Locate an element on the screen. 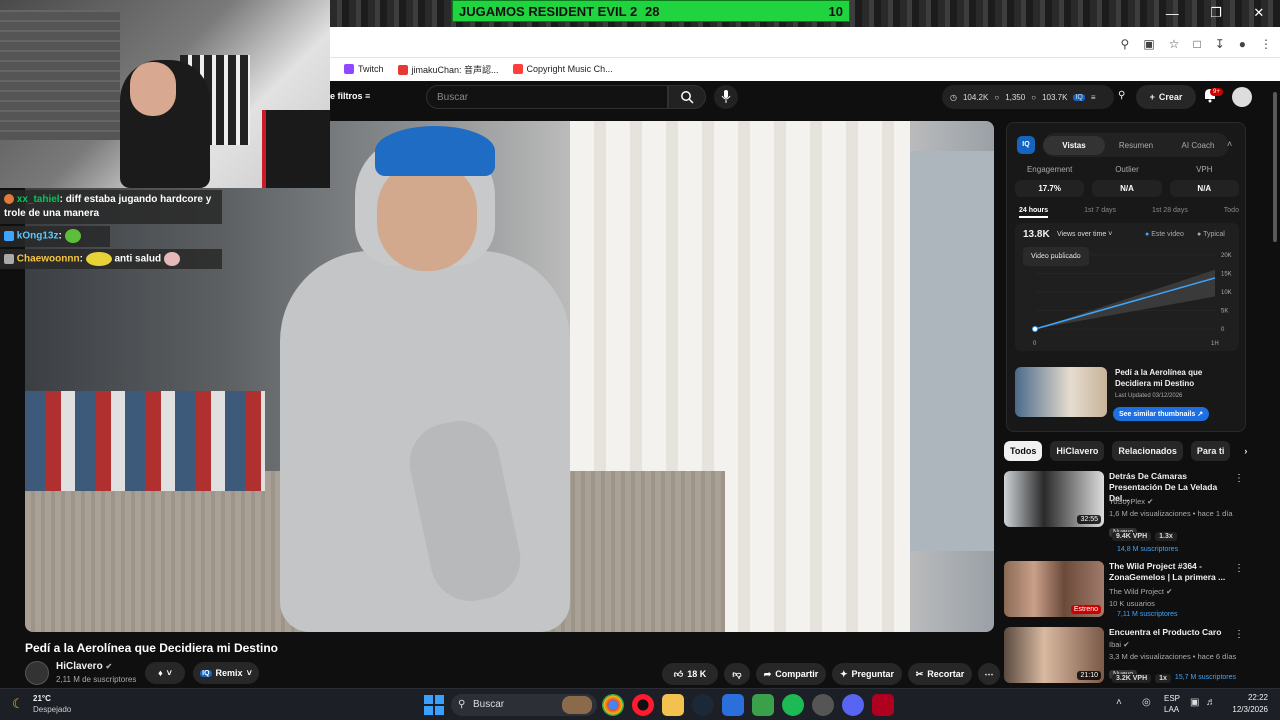 The width and height of the screenshot is (1280, 720). clip-button: ✂ Recortar is located at coordinates (940, 674).